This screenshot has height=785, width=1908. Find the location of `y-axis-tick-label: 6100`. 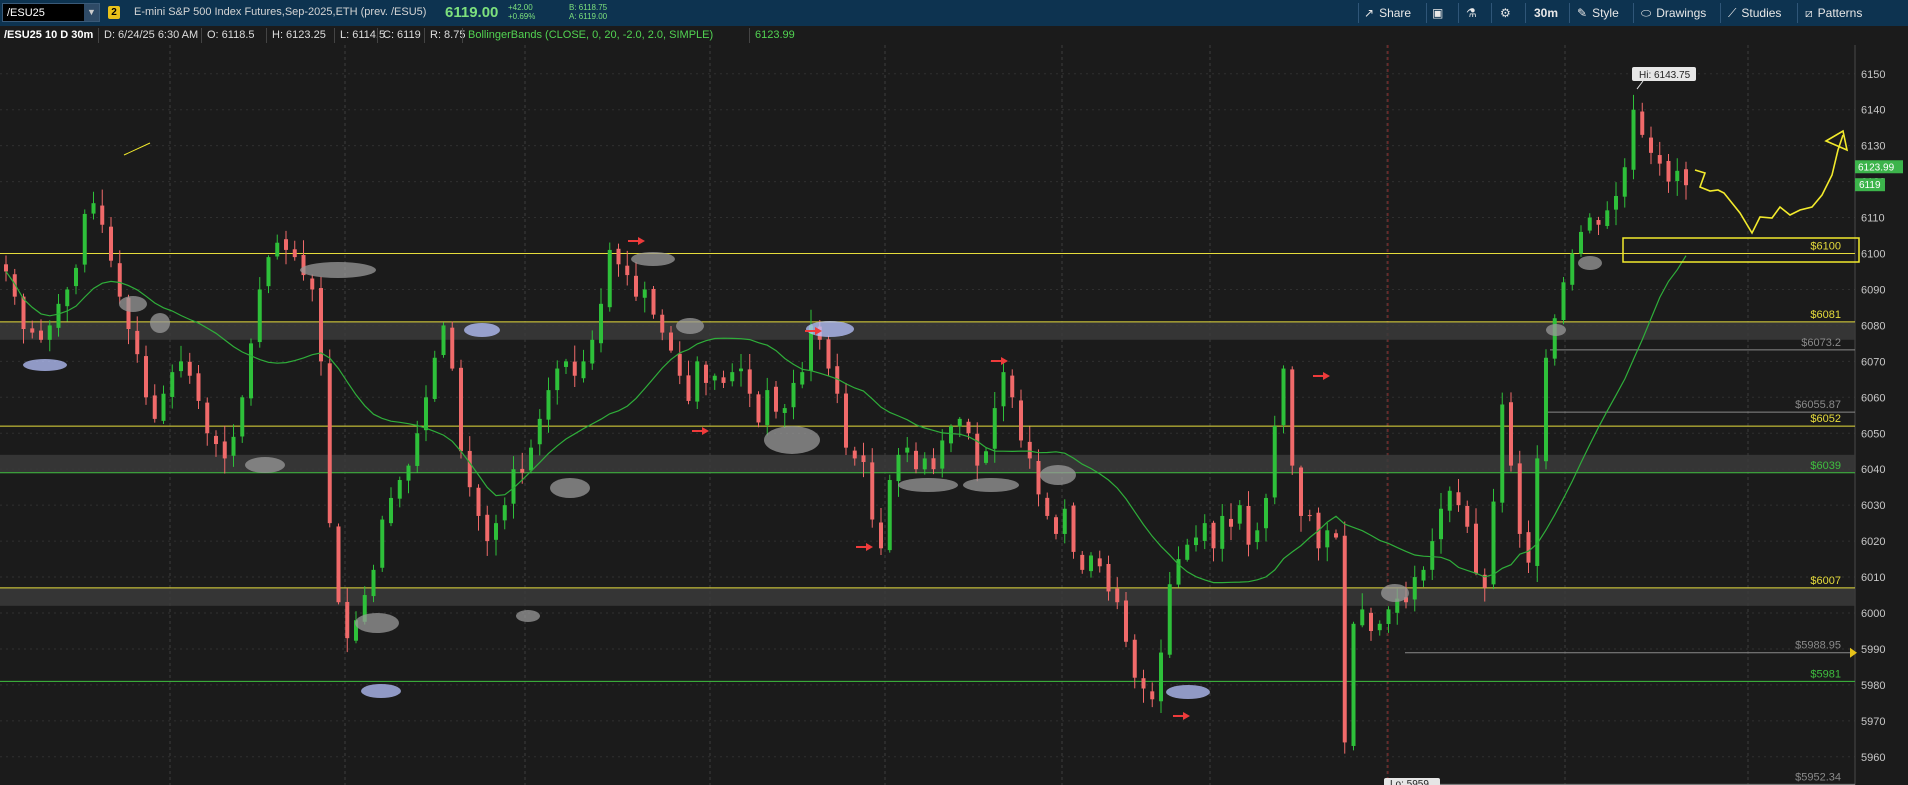

y-axis-tick-label: 6100 is located at coordinates (1873, 255).